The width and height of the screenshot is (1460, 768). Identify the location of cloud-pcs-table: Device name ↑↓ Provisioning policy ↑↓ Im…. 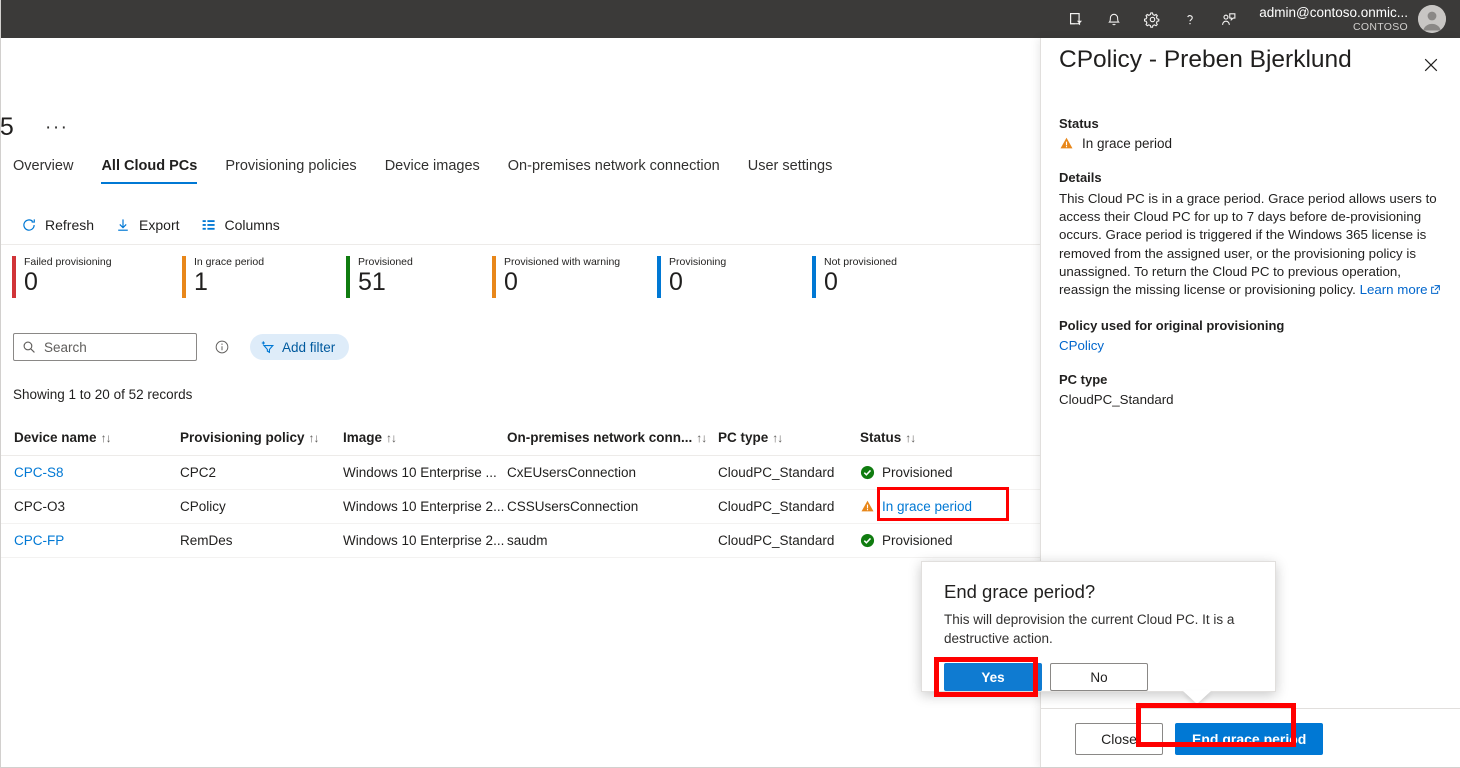
(520, 489).